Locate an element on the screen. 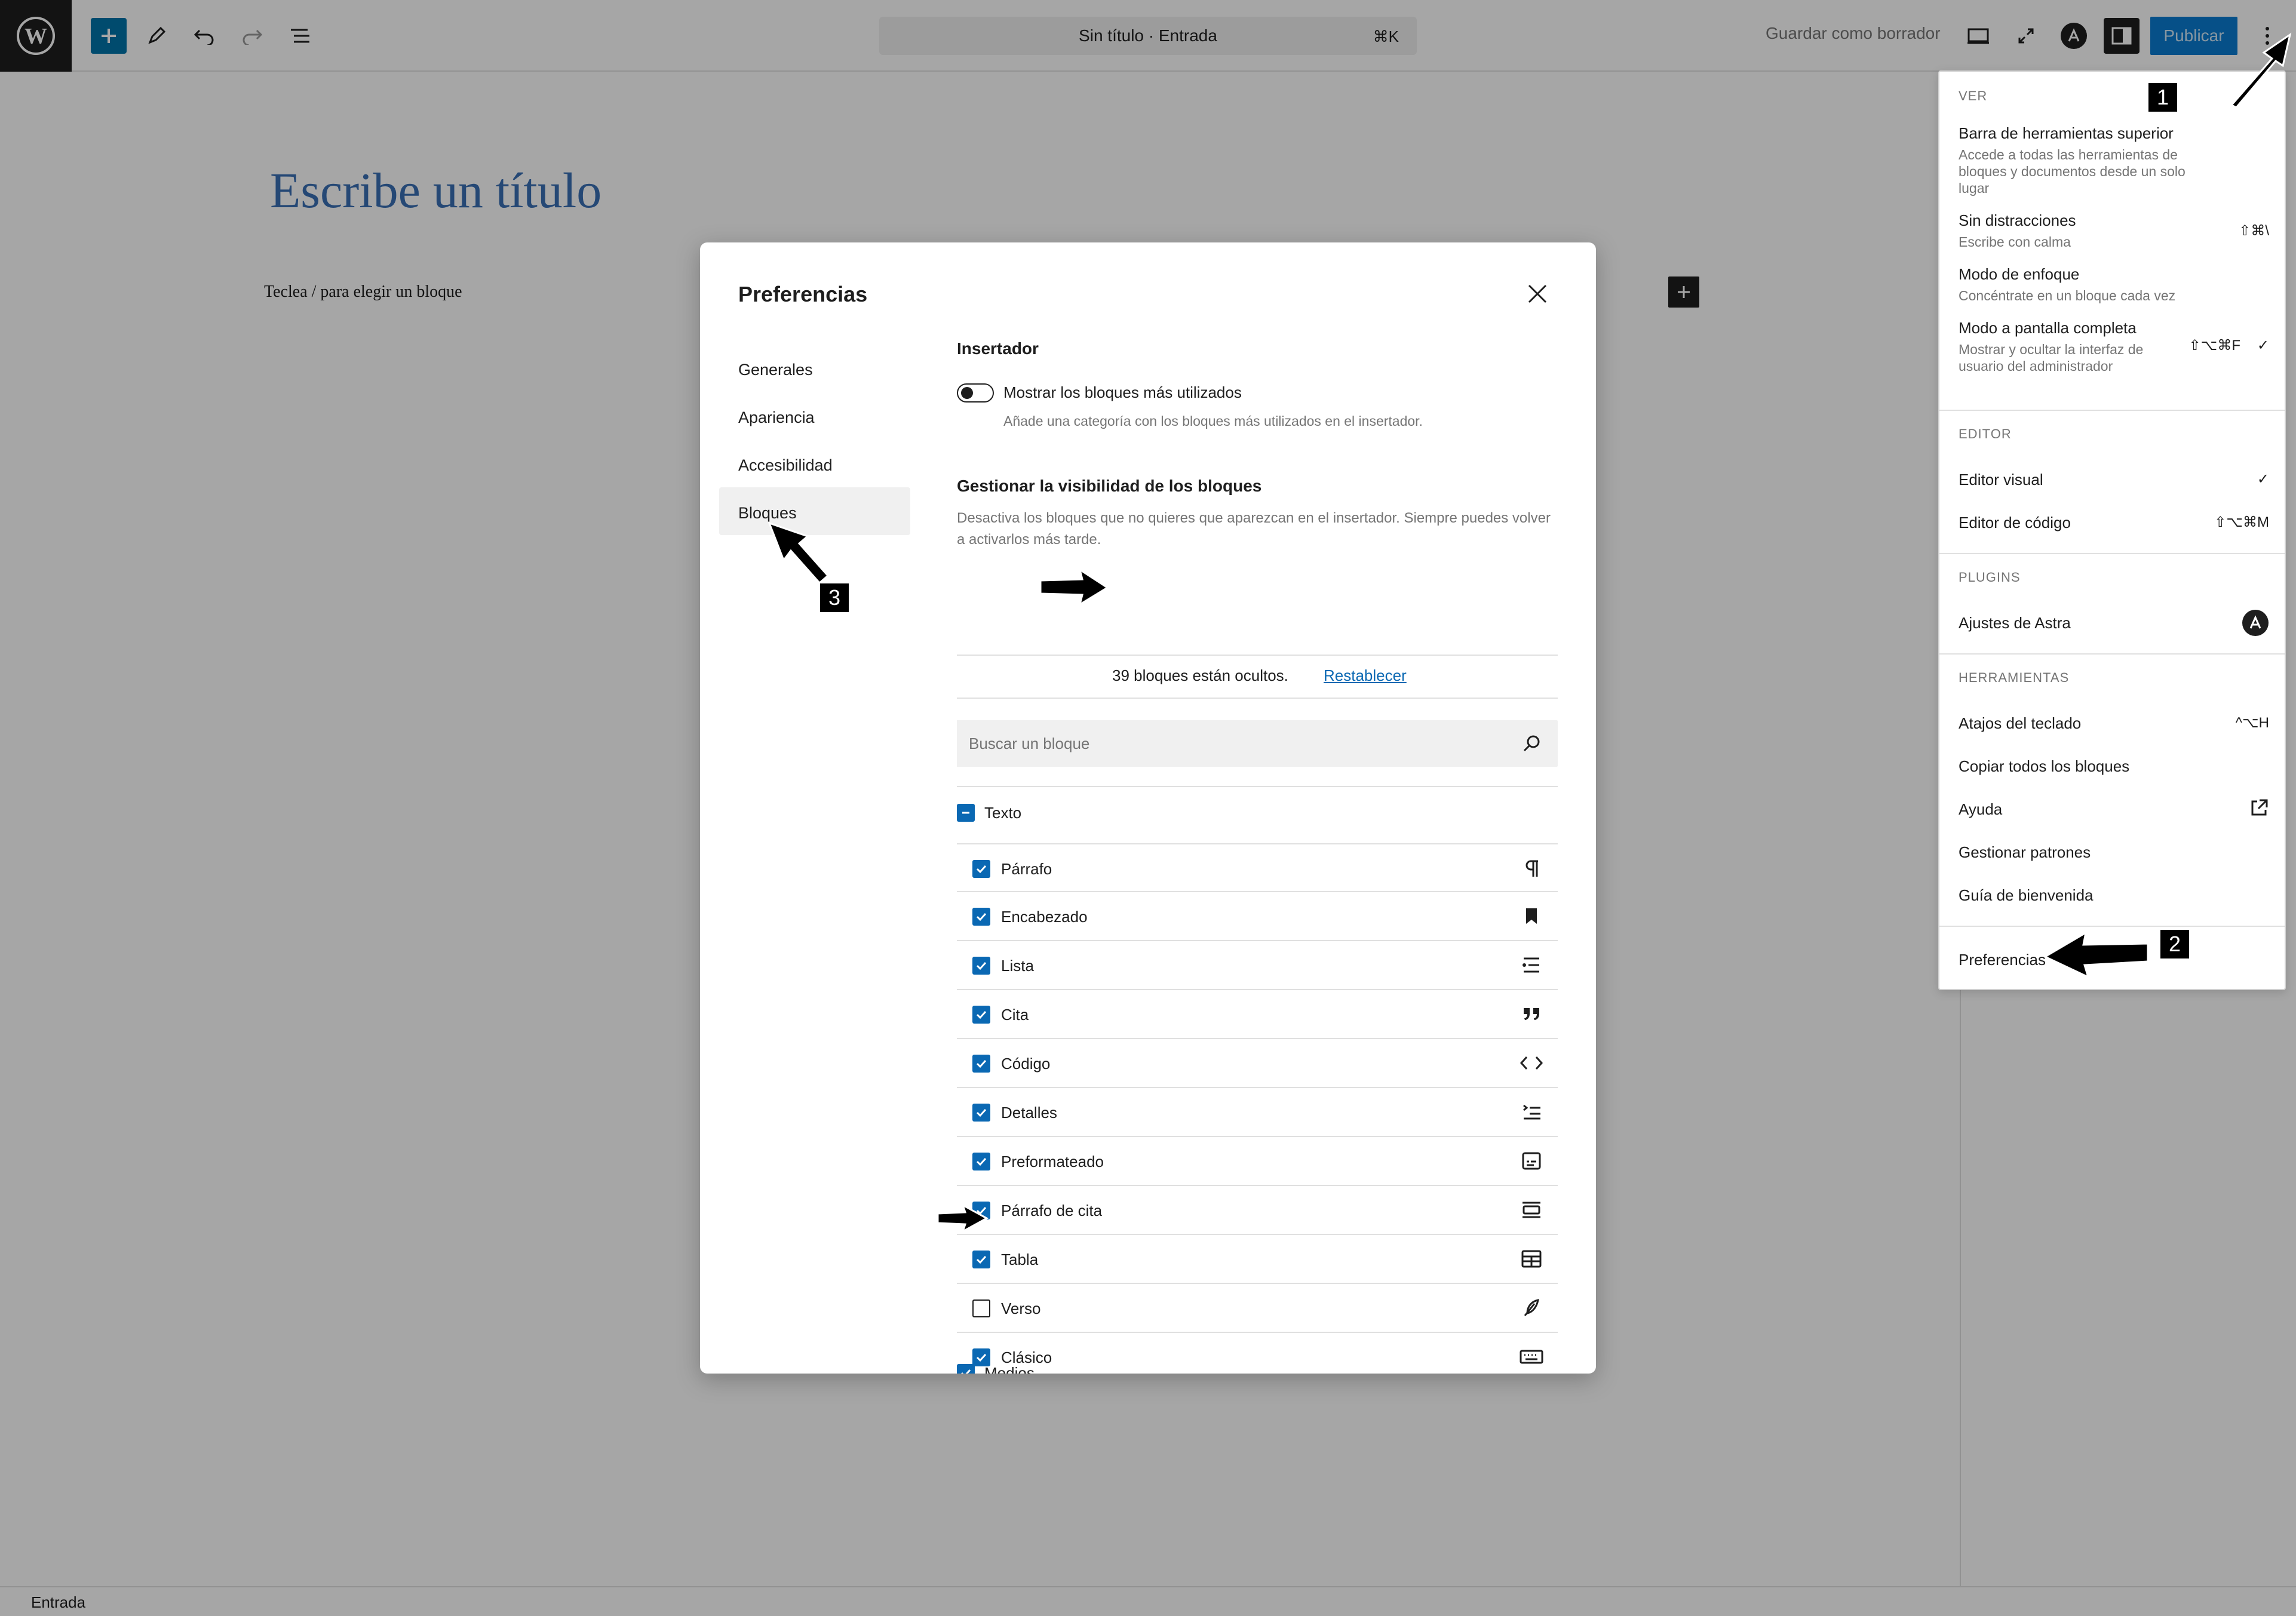 This screenshot has width=2296, height=1616. menu-item-label: Copiar todos los bloques is located at coordinates (2044, 766).